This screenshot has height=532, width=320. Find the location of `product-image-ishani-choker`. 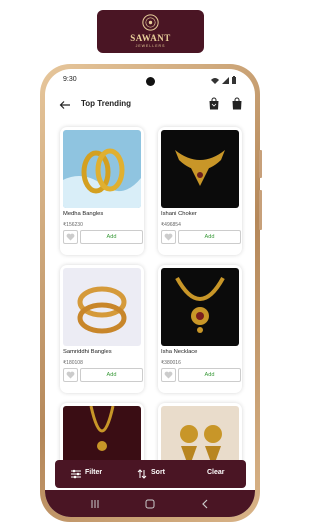

product-image-ishani-choker is located at coordinates (200, 169).